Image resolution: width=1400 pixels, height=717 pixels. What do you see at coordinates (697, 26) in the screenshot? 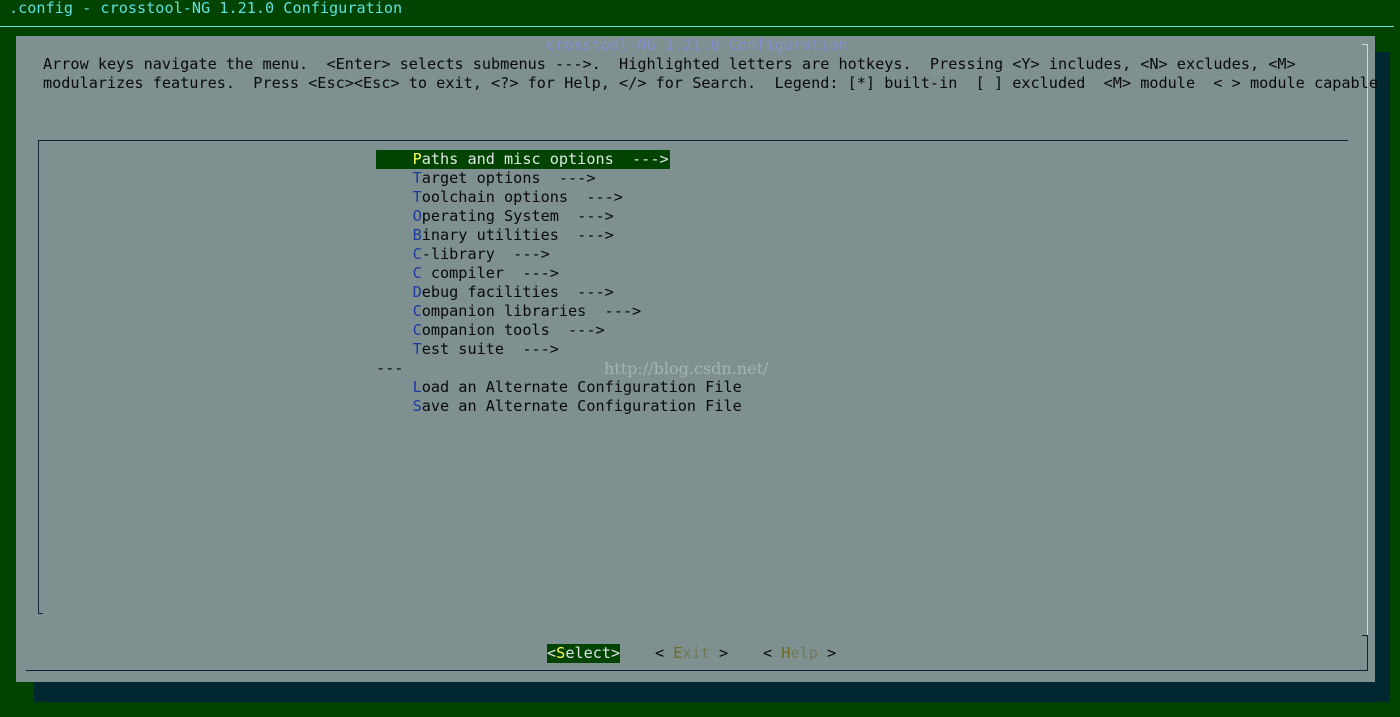
I see `title-underline` at bounding box center [697, 26].